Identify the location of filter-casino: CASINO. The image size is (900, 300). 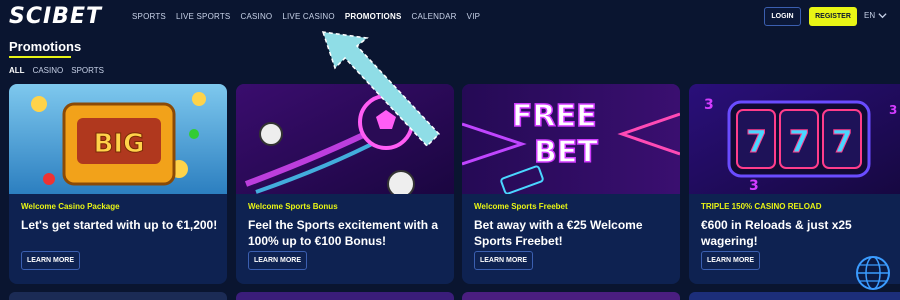
(48, 70).